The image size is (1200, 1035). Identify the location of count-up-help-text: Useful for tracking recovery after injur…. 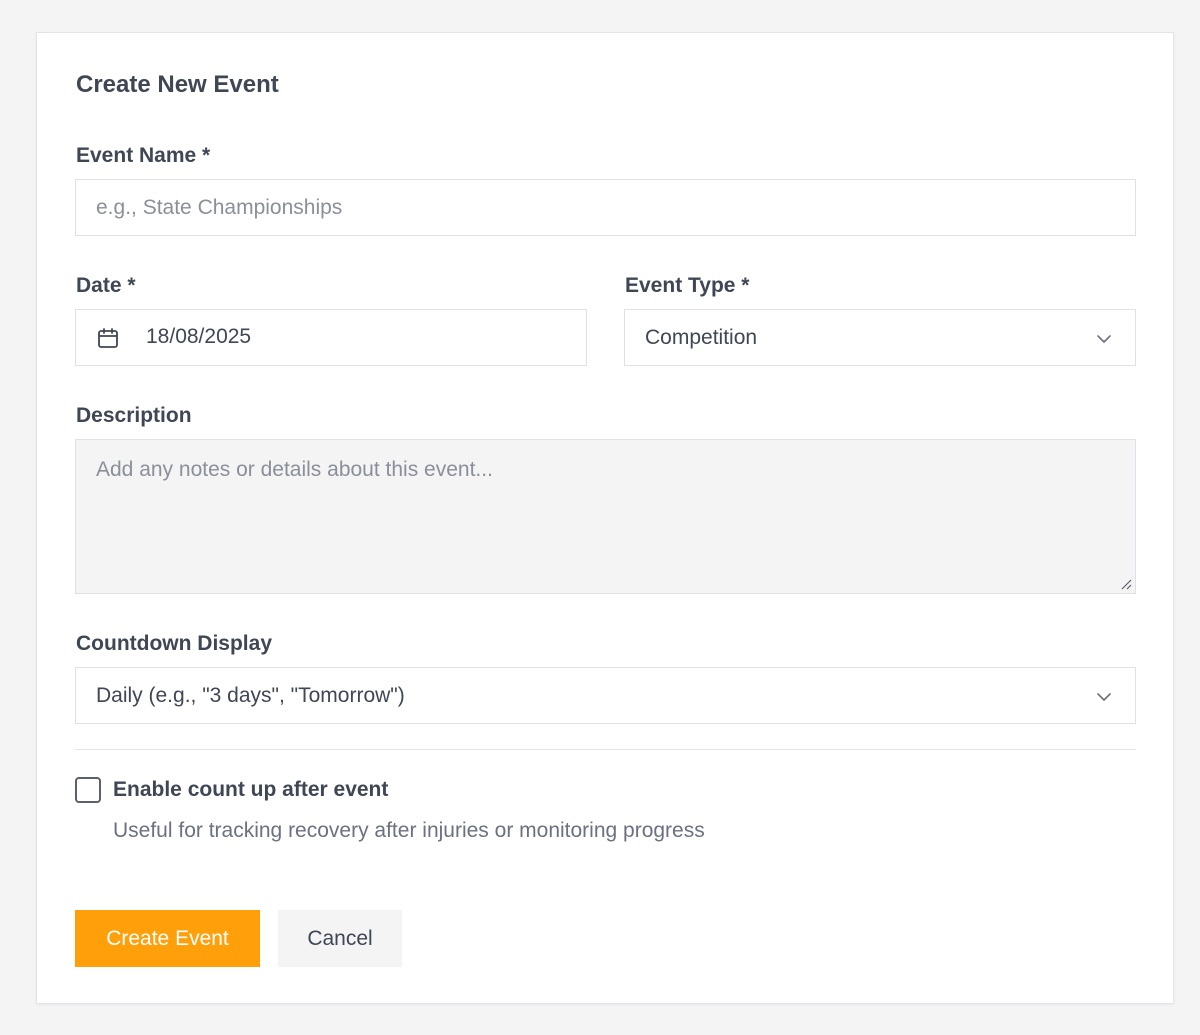
(409, 830).